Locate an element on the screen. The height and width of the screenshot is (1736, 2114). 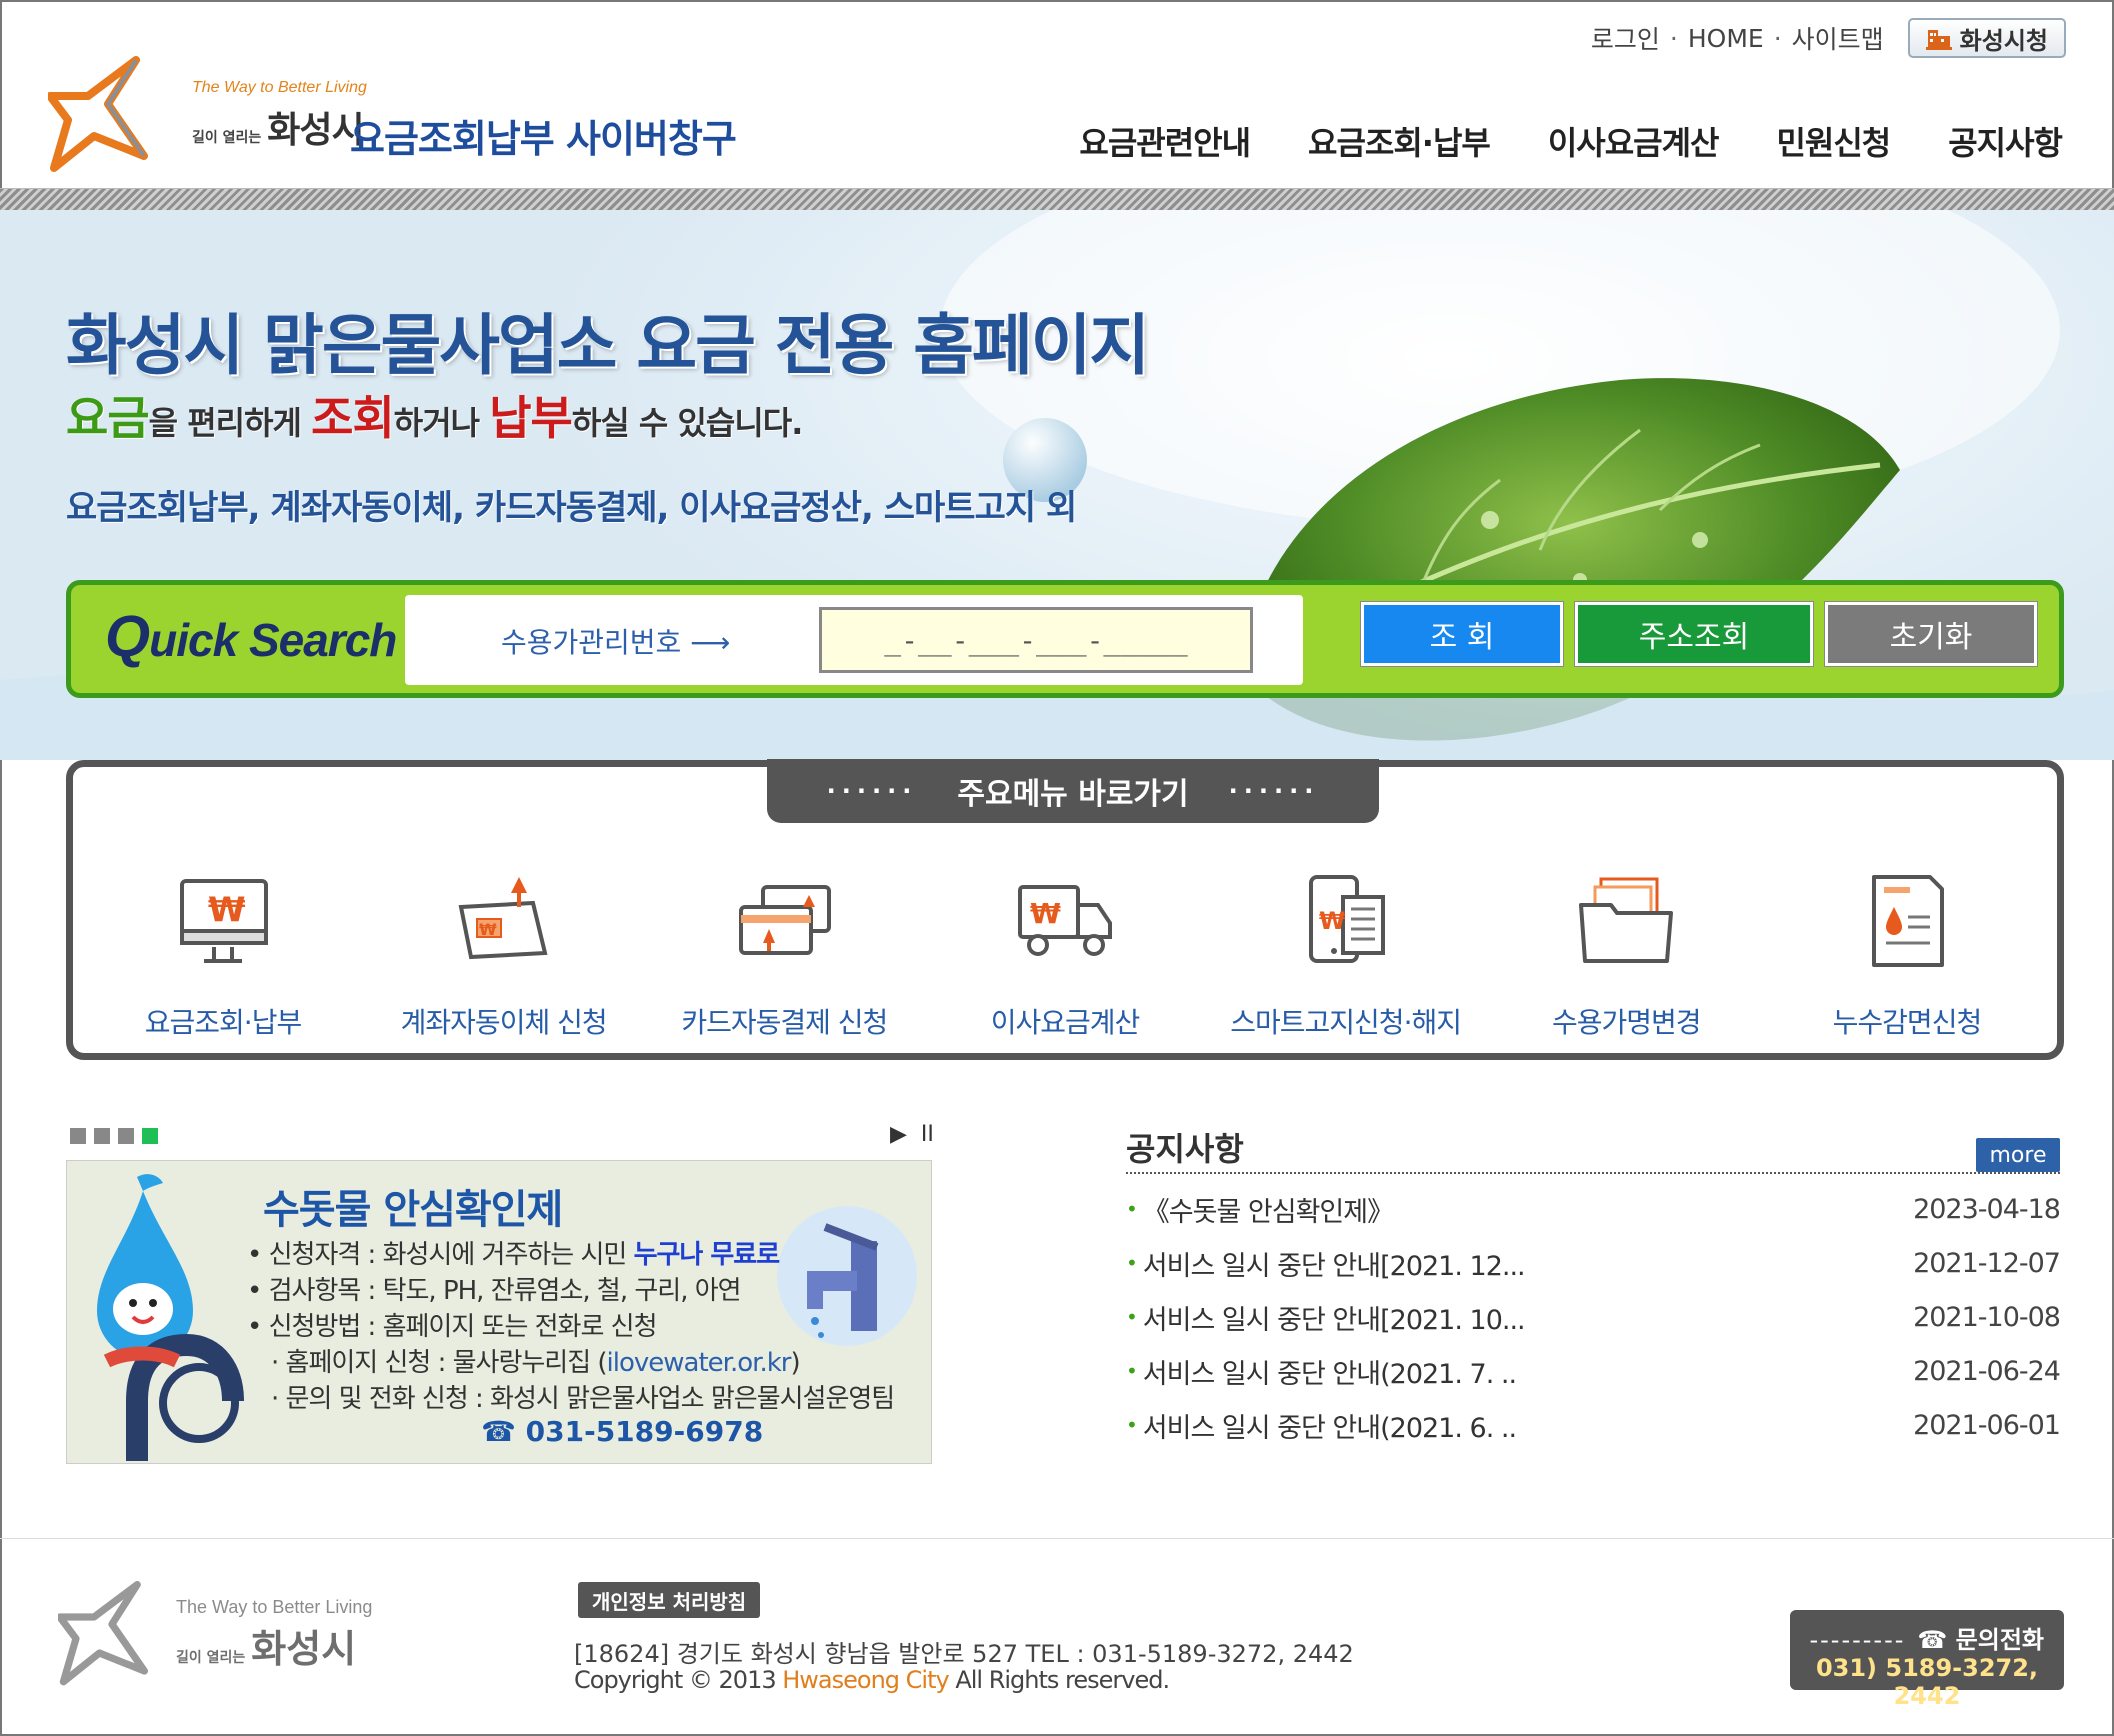
footer-divider is located at coordinates (1057, 1538).